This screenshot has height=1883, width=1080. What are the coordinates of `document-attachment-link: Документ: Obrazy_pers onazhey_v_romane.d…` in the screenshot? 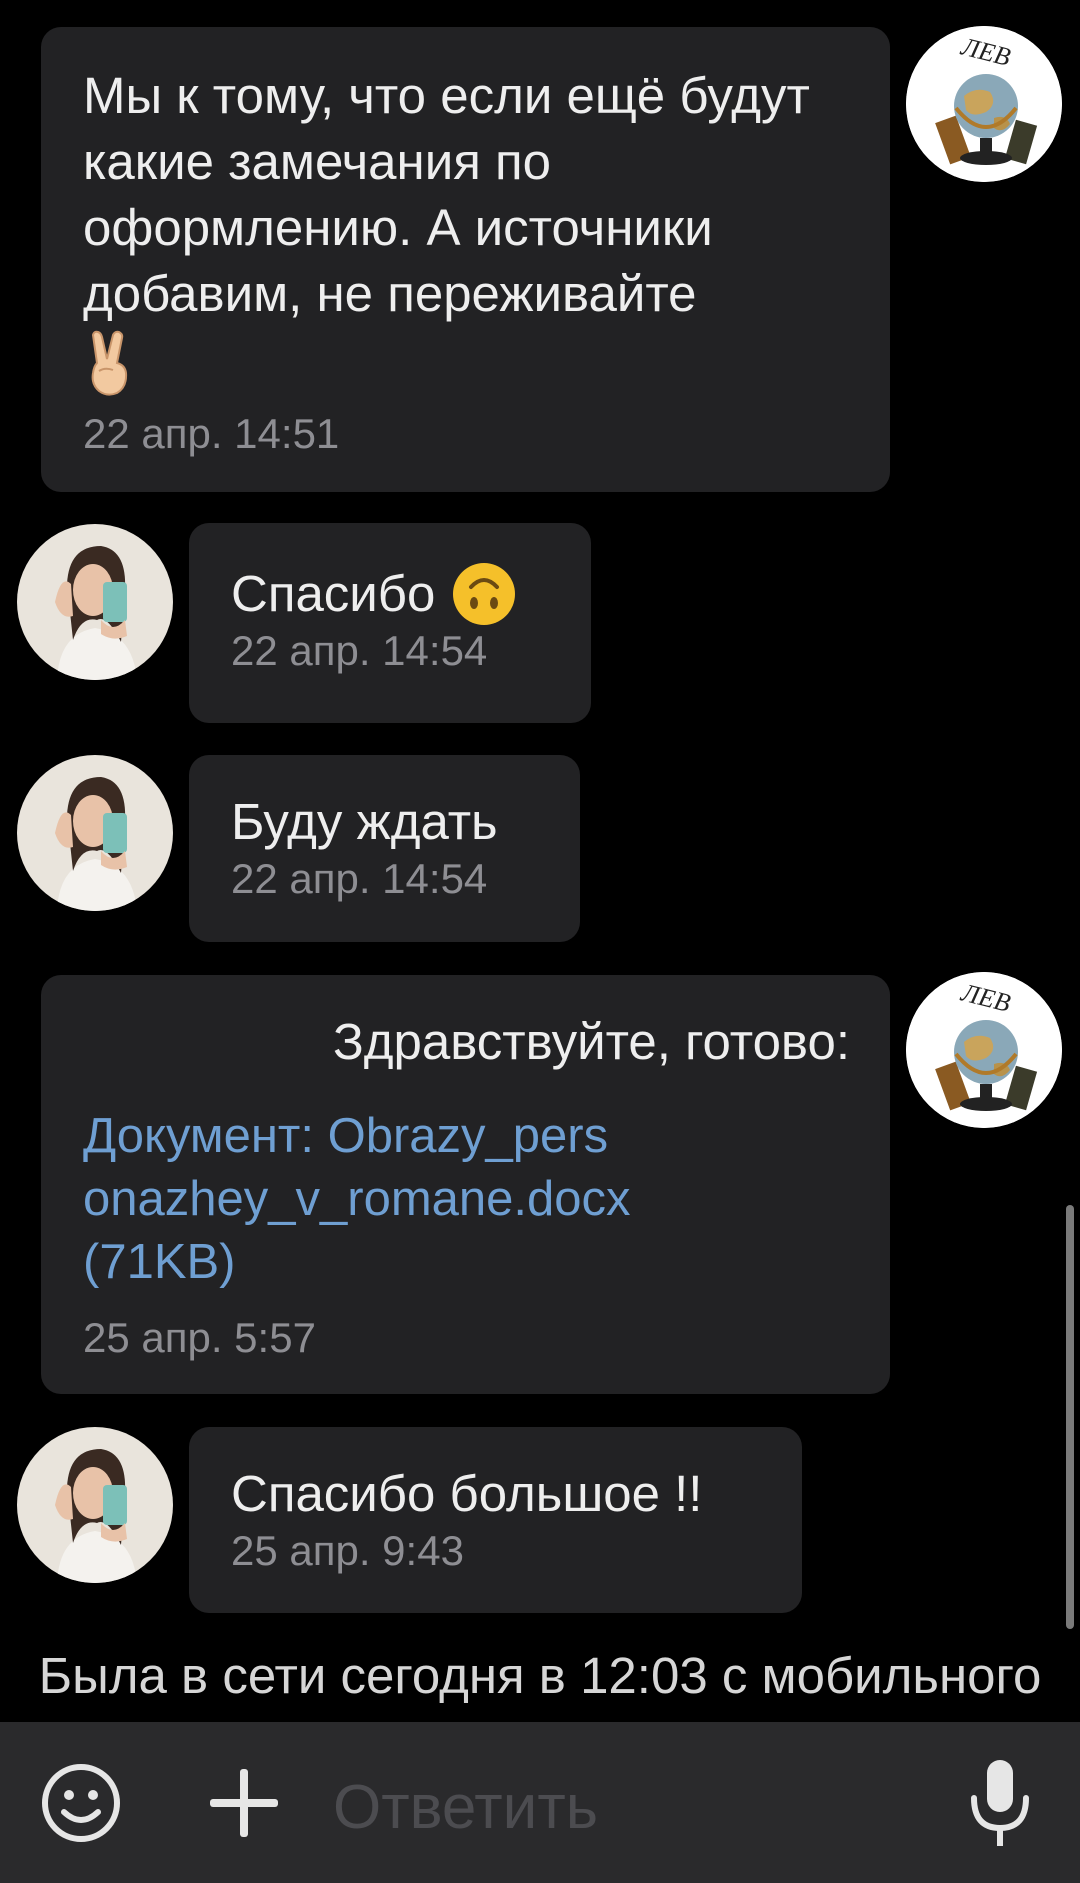 It's located at (393, 1199).